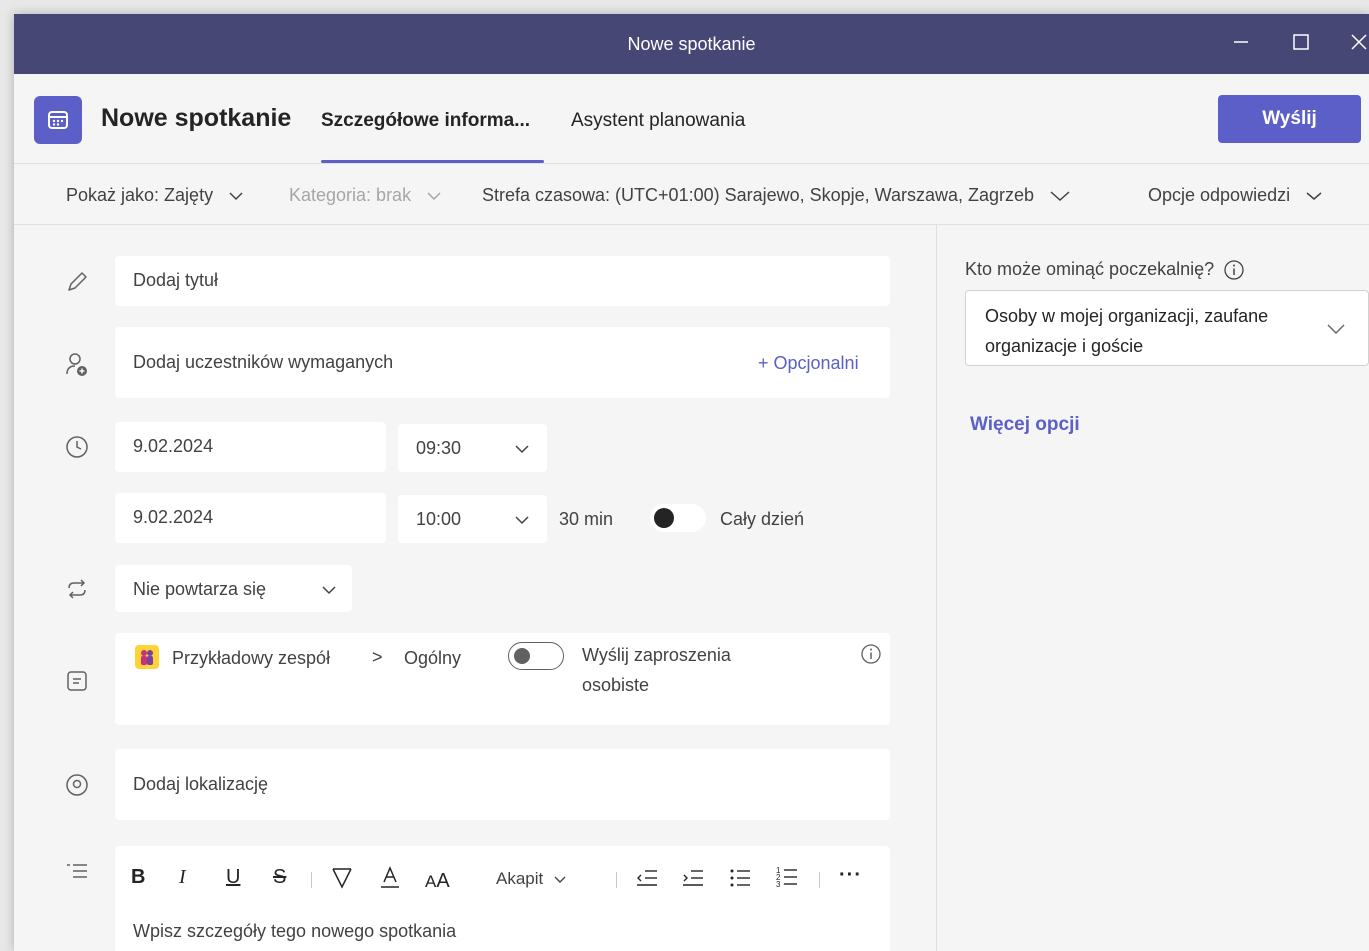 This screenshot has width=1369, height=951. I want to click on font-color-icon, so click(390, 877).